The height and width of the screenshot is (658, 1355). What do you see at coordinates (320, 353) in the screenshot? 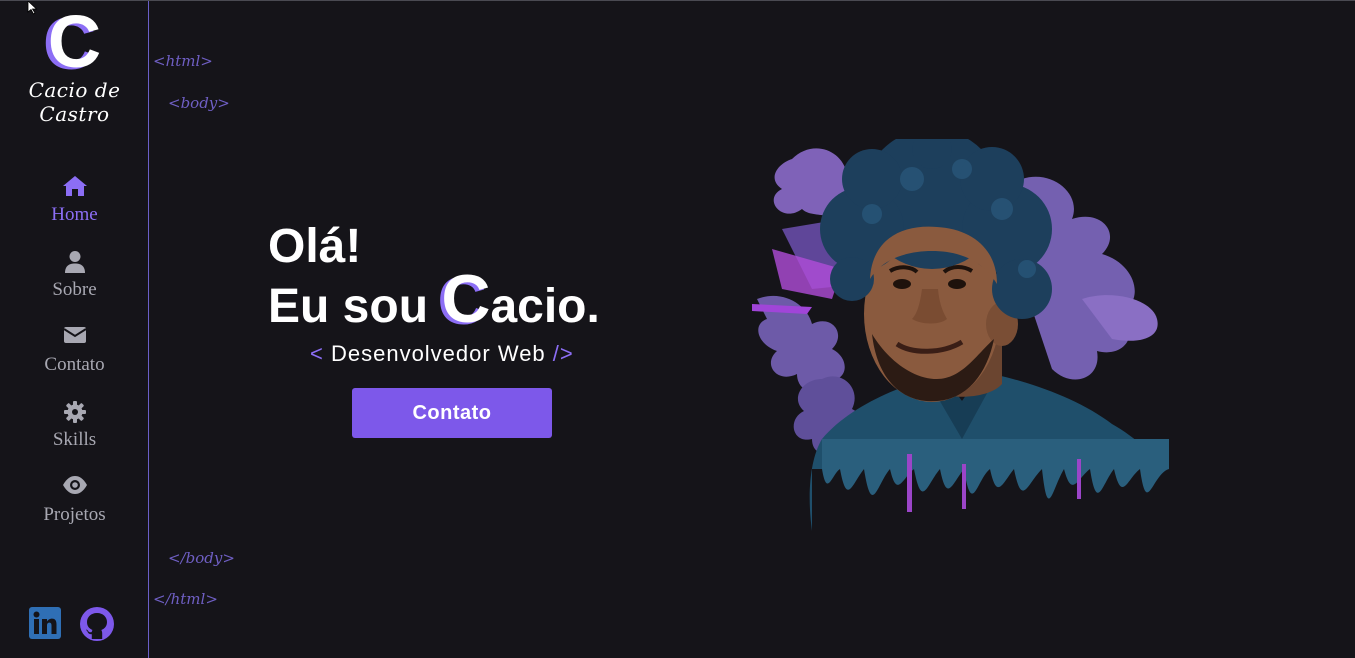
I see `subtitle-open-bracket: <` at bounding box center [320, 353].